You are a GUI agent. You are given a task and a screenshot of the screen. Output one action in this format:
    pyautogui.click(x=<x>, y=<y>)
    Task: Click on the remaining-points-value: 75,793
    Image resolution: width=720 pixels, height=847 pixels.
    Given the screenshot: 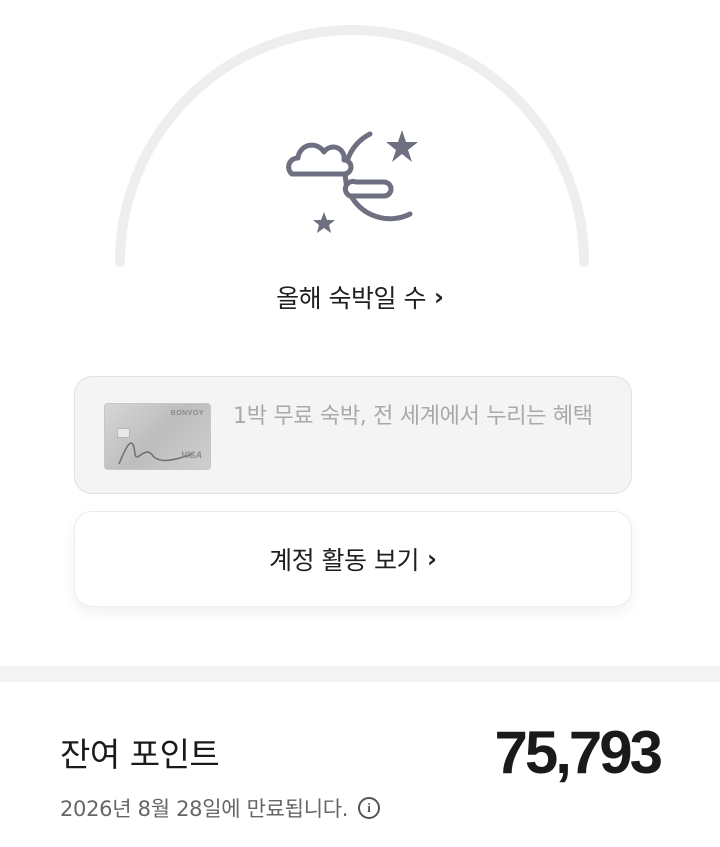 What is the action you would take?
    pyautogui.click(x=578, y=752)
    